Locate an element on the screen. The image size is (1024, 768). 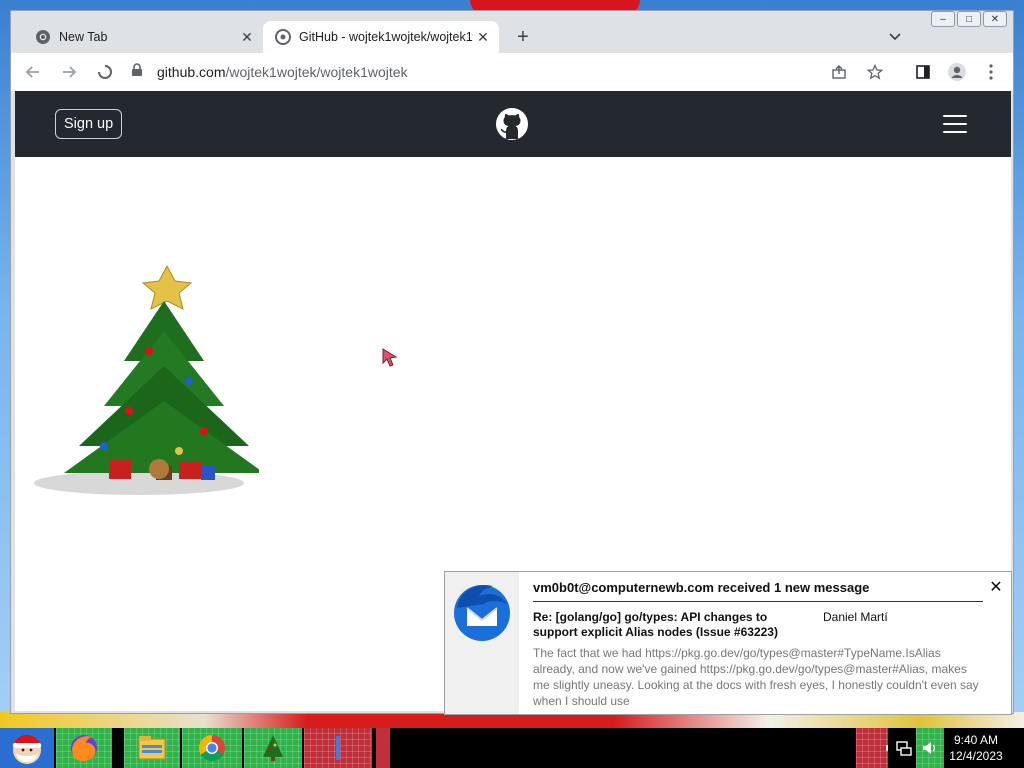
sign-up-button: Sign up is located at coordinates (89, 124).